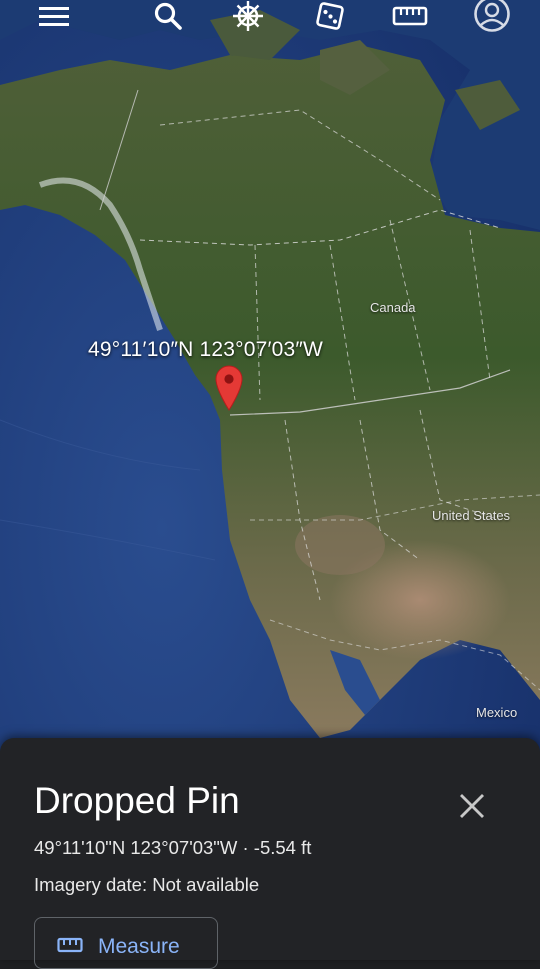 The width and height of the screenshot is (540, 969). I want to click on pin-coordinates-elevation: 49°11'10"N 123°07'03"W · -5.54 ft, so click(173, 847).